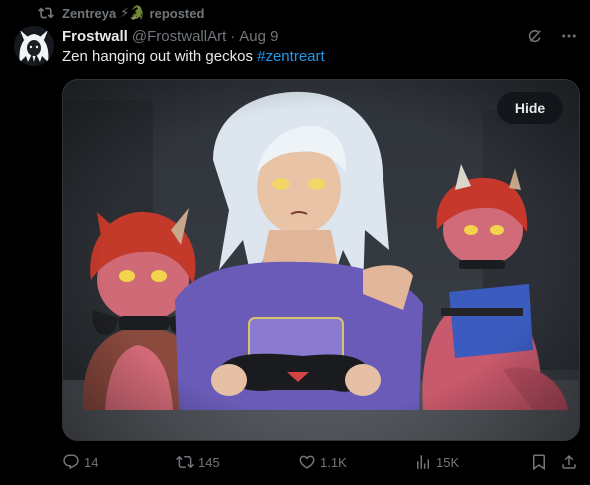 The height and width of the screenshot is (485, 590). I want to click on views-count: 15K, so click(448, 462).